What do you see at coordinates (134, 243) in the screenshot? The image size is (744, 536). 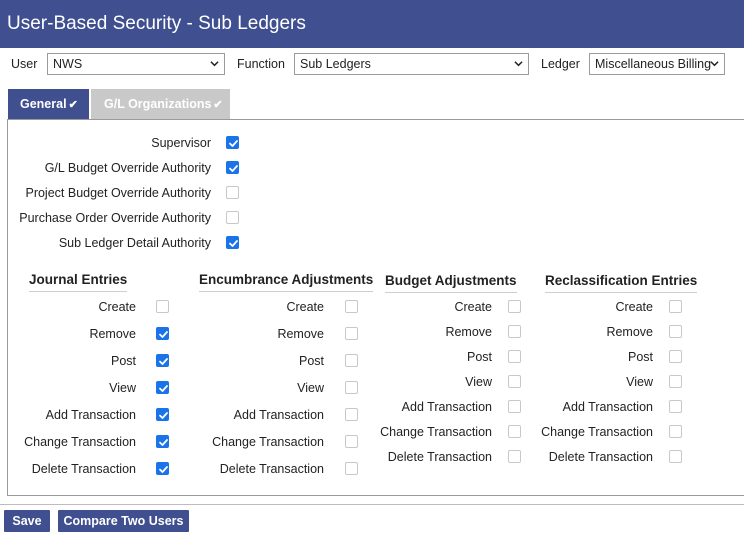 I see `authority-label: Sub Ledger Detail Authority` at bounding box center [134, 243].